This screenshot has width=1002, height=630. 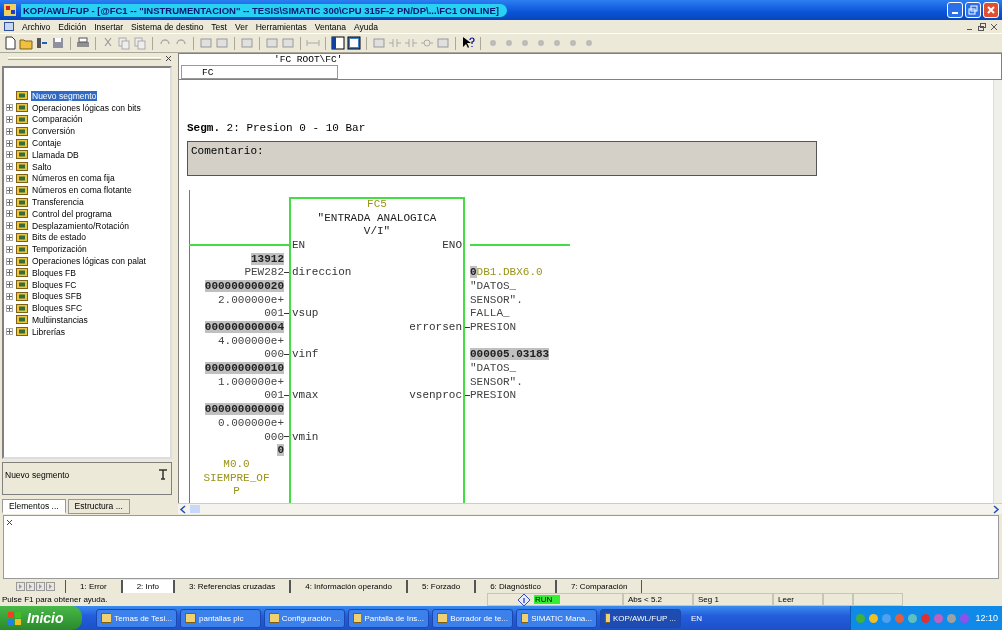 I want to click on output-tab: 1: Error, so click(x=93, y=586).